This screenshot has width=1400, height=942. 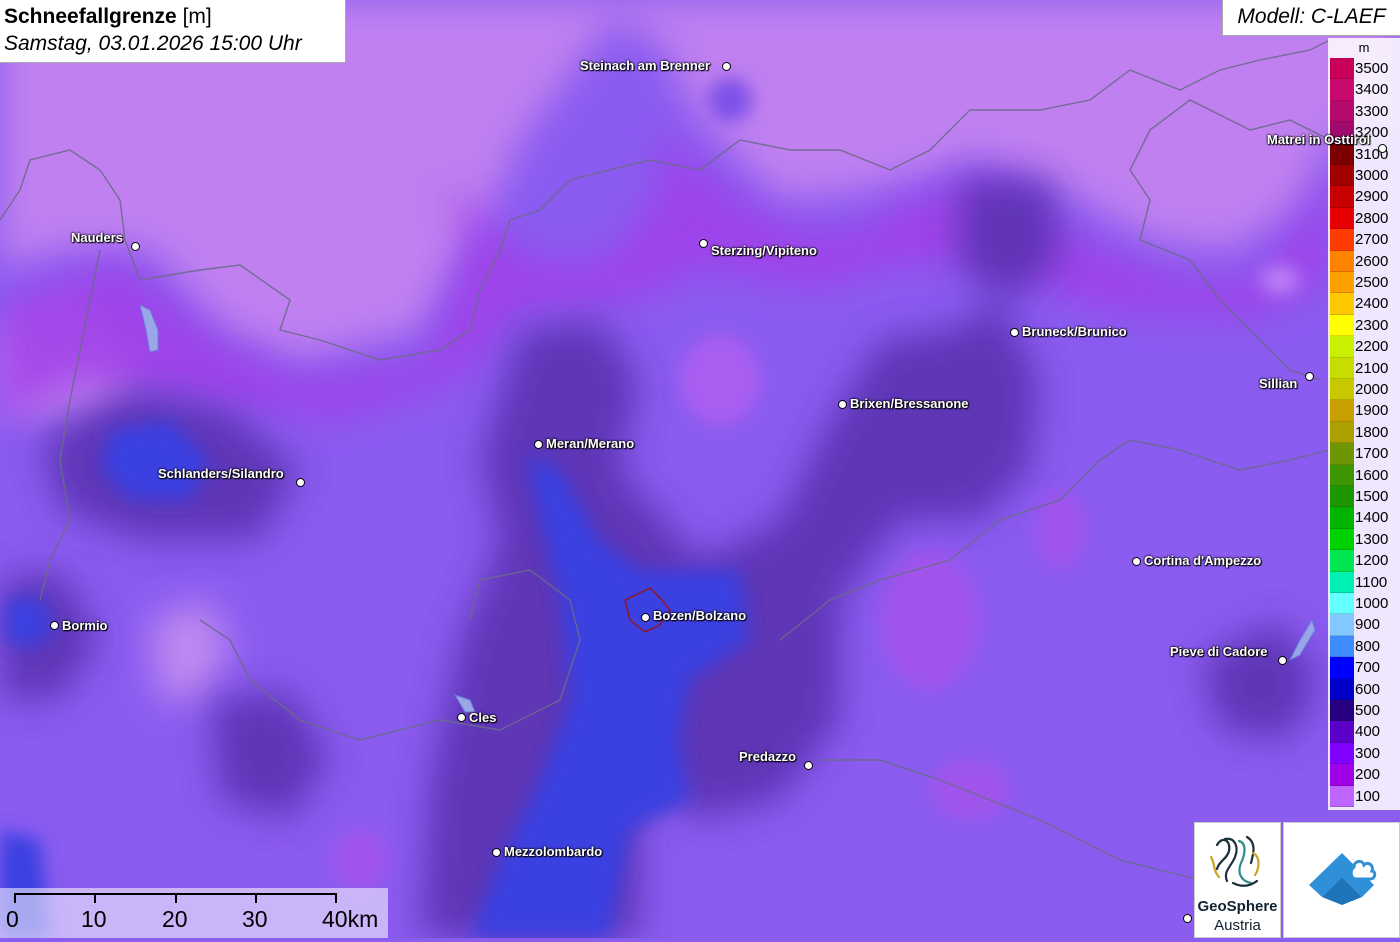 I want to click on legend-entry: 1400, so click(x=1364, y=518).